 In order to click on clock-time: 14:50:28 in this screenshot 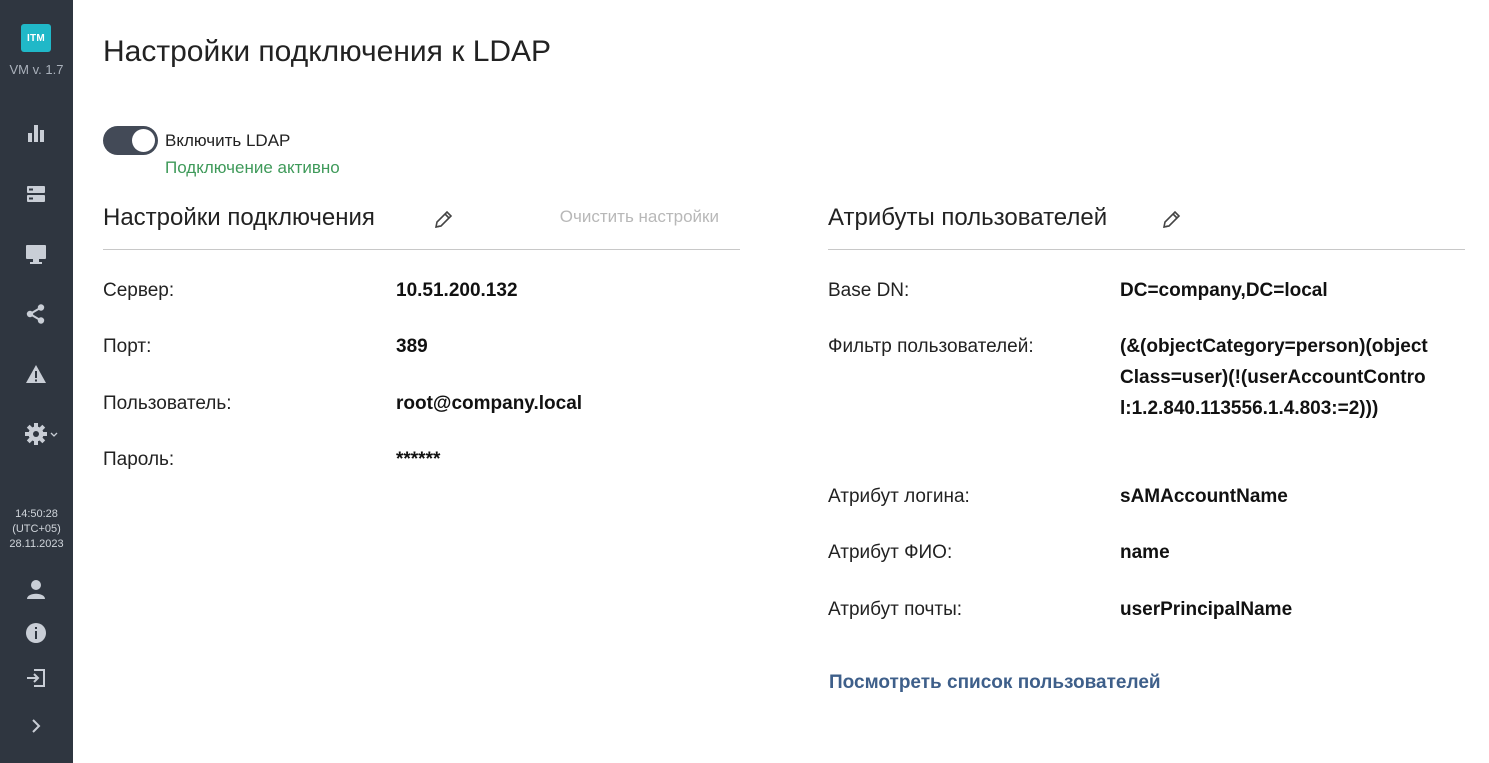, I will do `click(36, 514)`.